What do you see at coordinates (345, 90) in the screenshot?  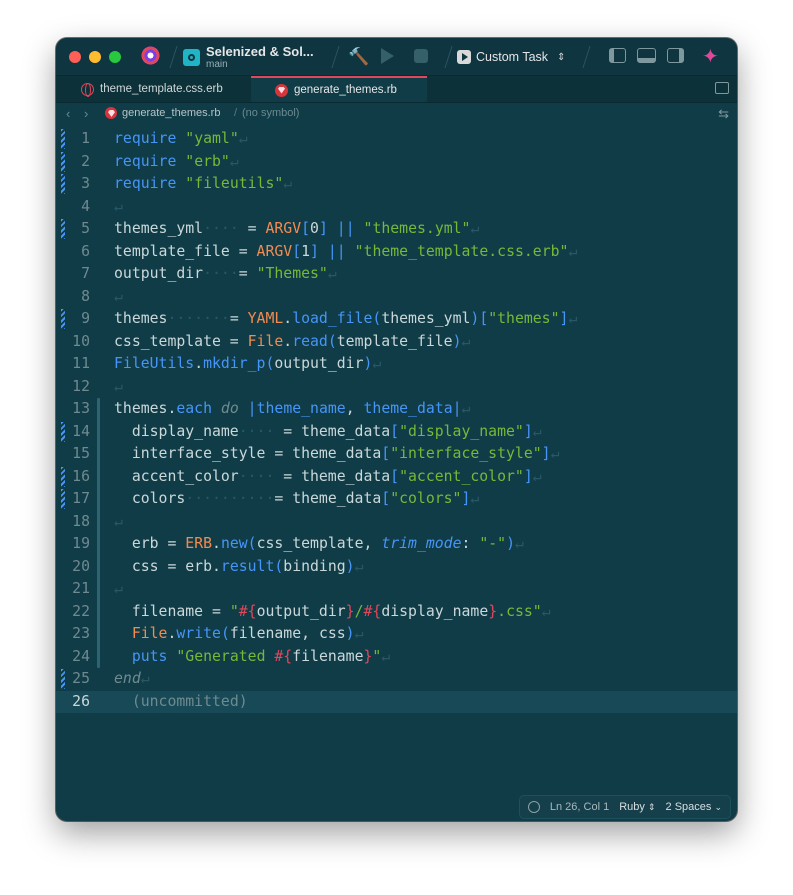 I see `tab-label: generate_themes.rb` at bounding box center [345, 90].